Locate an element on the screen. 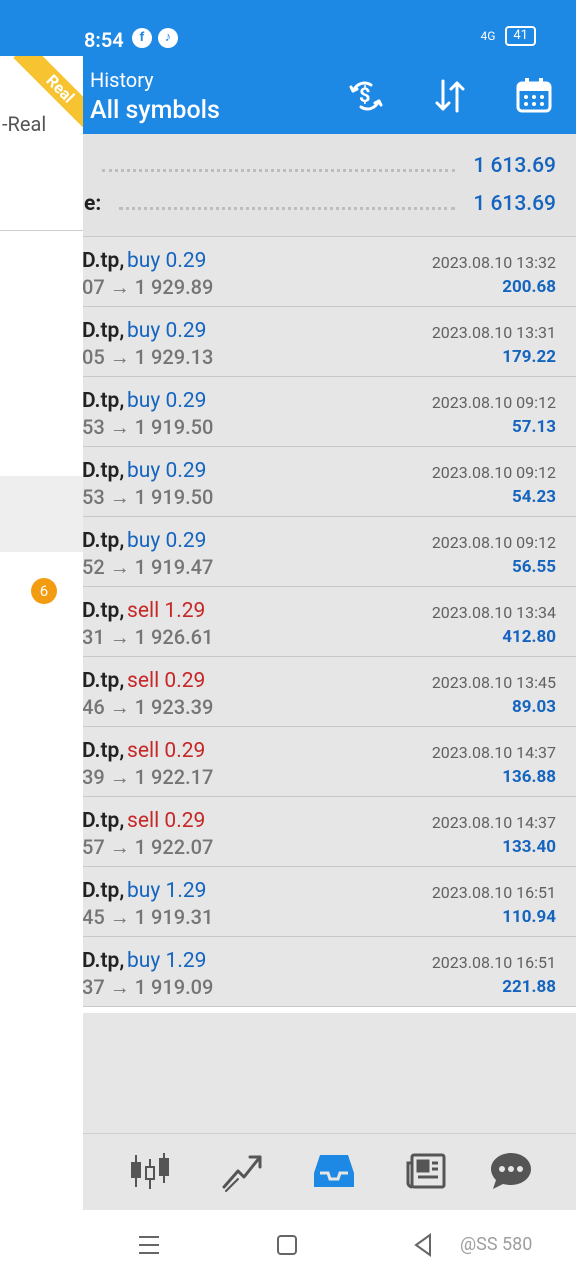  calendar-icon is located at coordinates (534, 96).